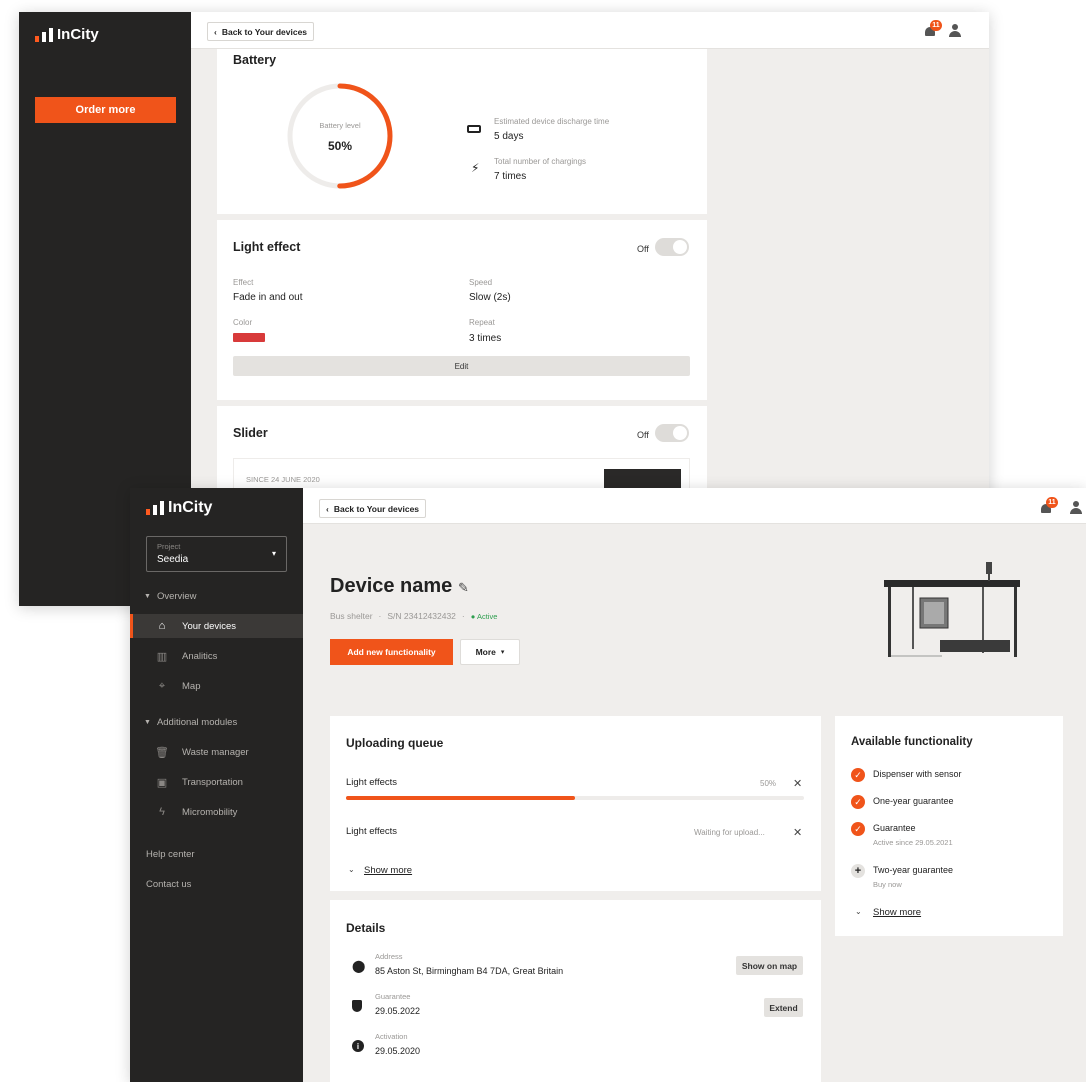 The height and width of the screenshot is (1082, 1086). What do you see at coordinates (510, 176) in the screenshot?
I see `chargings-value: 7 times` at bounding box center [510, 176].